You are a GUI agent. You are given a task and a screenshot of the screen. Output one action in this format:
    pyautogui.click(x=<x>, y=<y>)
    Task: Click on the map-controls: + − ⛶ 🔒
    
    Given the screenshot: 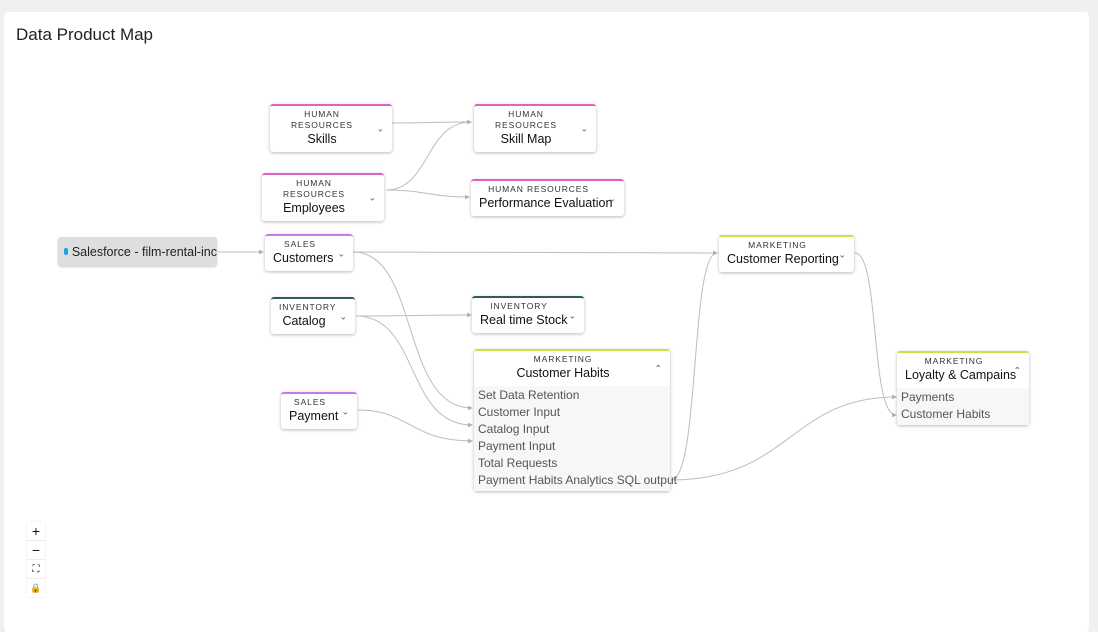 What is the action you would take?
    pyautogui.click(x=36, y=559)
    